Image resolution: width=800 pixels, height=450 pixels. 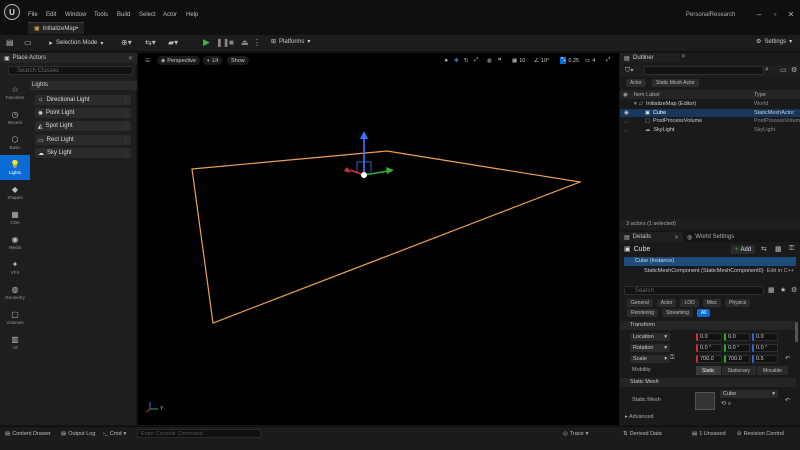 What do you see at coordinates (778, 249) in the screenshot?
I see `layout-icon: ▦` at bounding box center [778, 249].